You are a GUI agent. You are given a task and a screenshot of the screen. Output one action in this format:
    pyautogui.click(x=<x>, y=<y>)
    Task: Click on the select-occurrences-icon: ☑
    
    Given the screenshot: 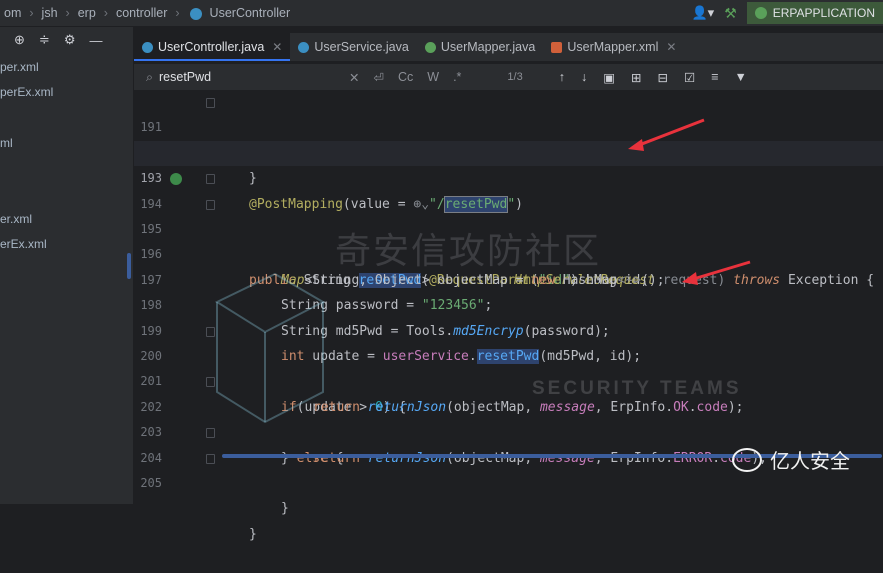 What is the action you would take?
    pyautogui.click(x=689, y=77)
    